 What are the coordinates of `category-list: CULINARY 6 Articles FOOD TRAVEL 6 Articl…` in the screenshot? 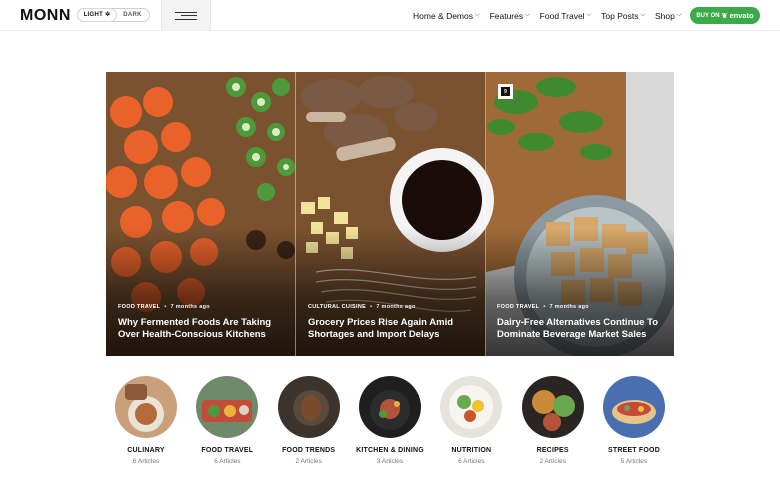 It's located at (390, 420).